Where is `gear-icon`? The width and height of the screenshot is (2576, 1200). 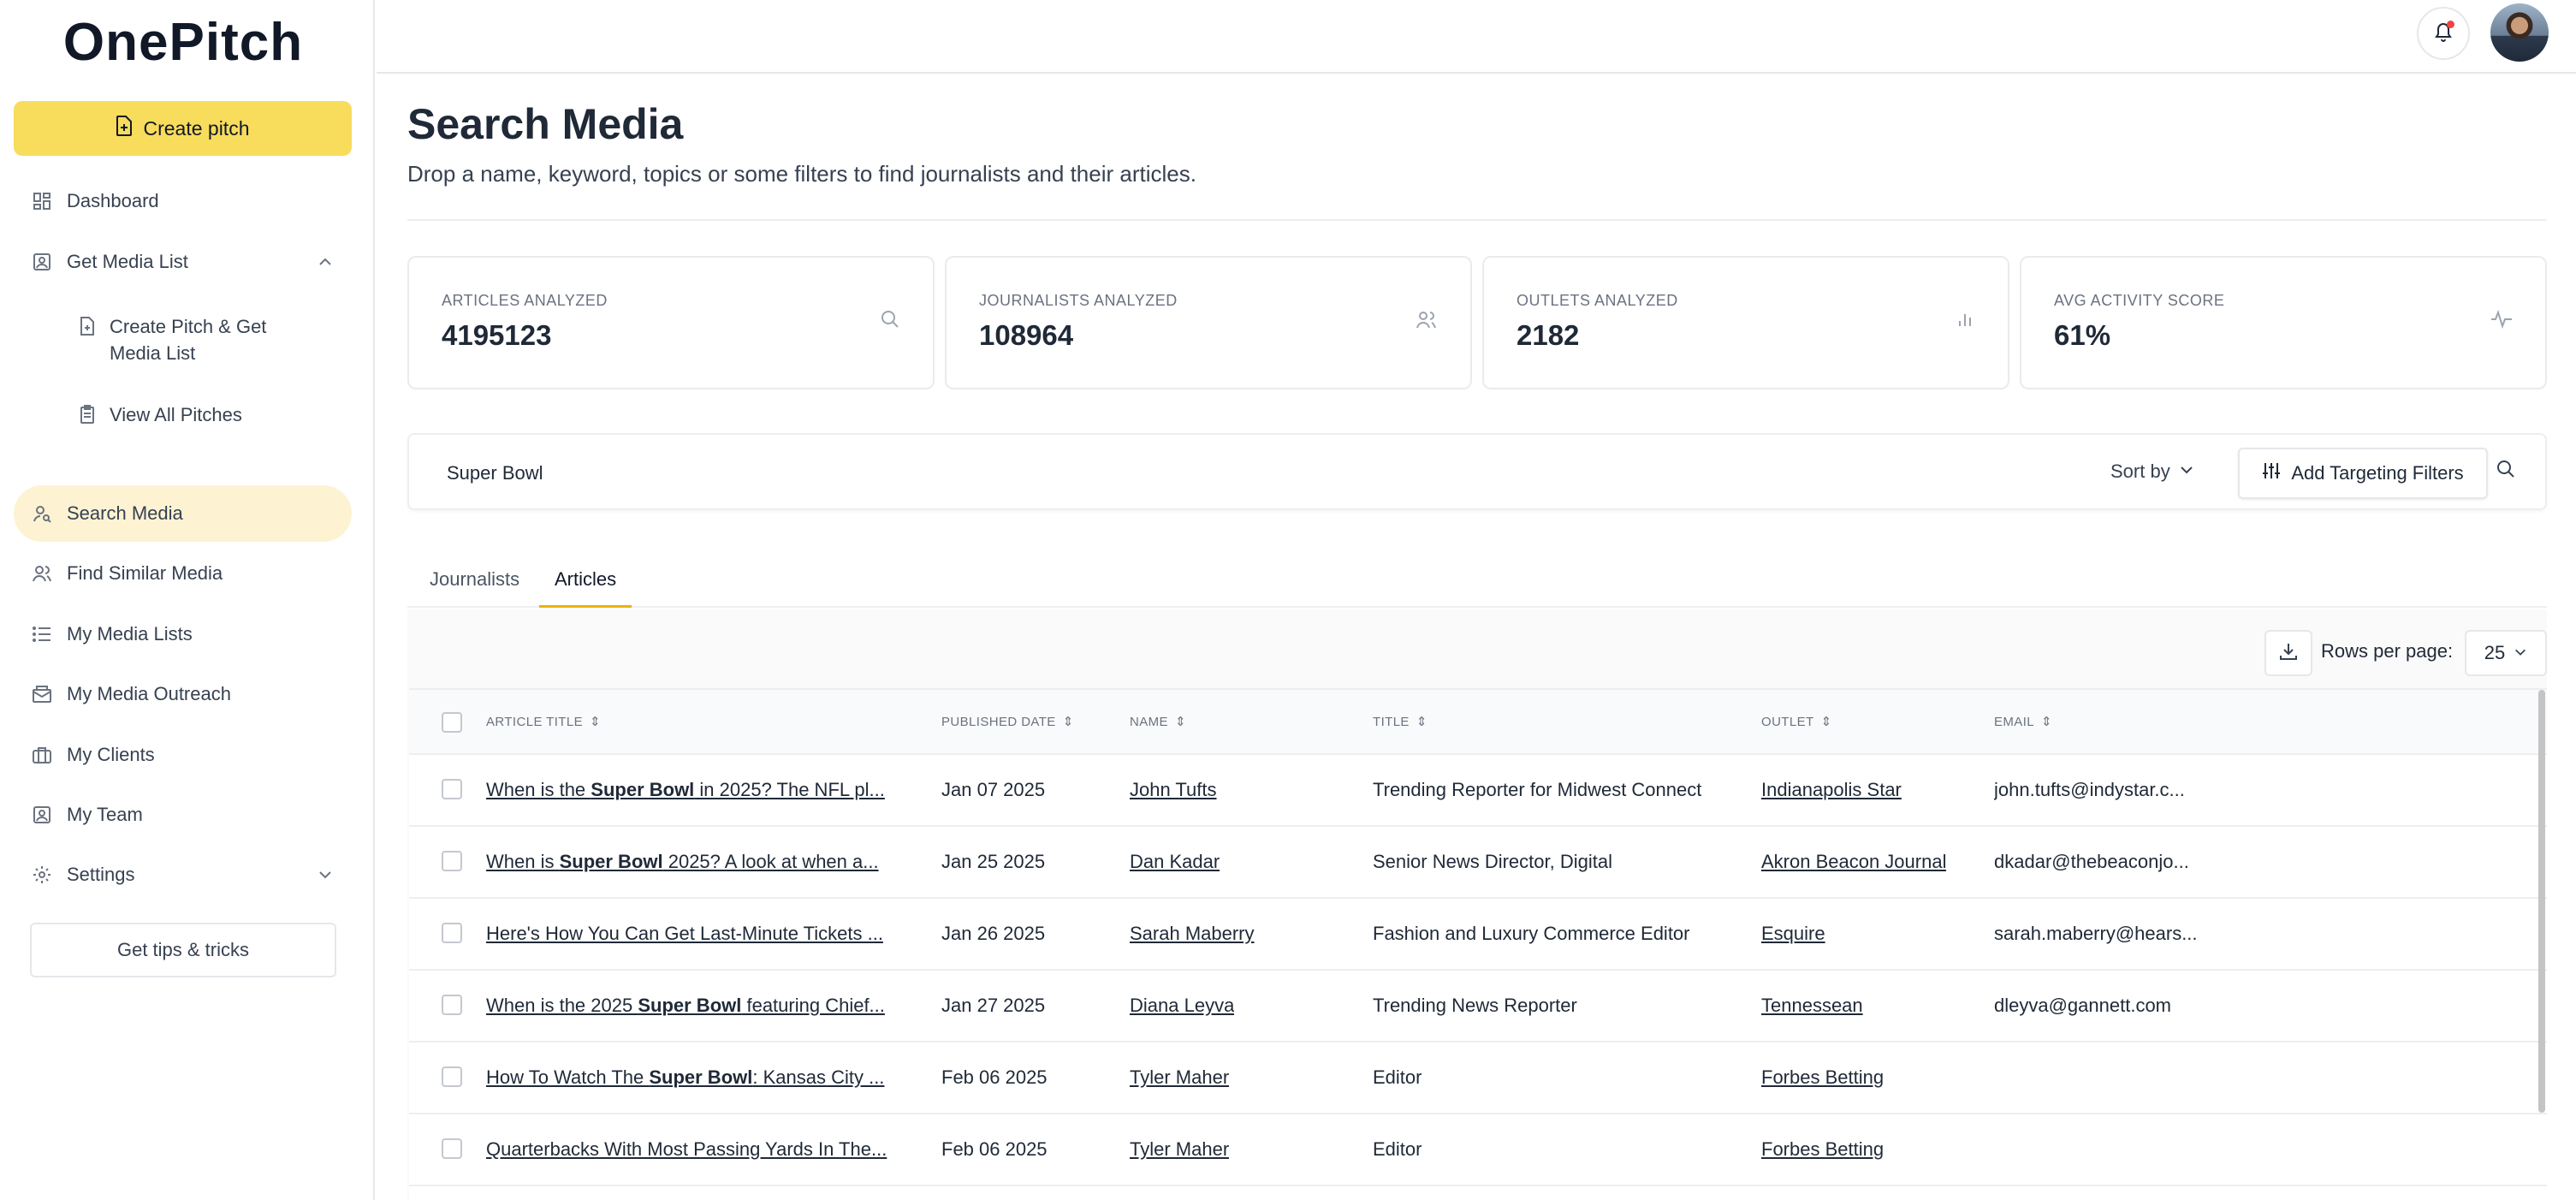
gear-icon is located at coordinates (42, 875).